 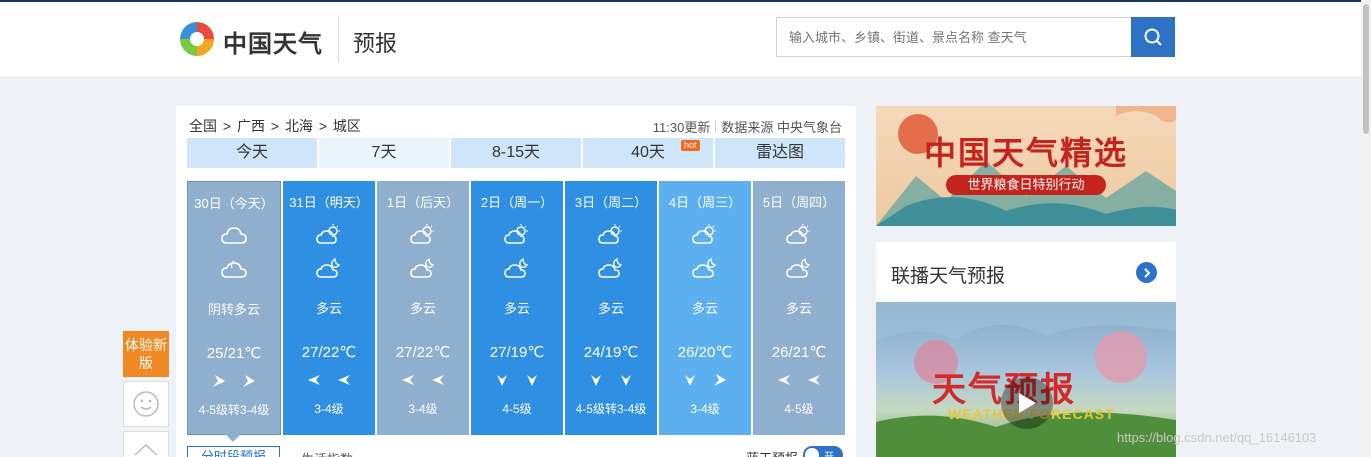 I want to click on day-card: 5日（周四） 多云 26/21℃ 4-5级, so click(x=799, y=308).